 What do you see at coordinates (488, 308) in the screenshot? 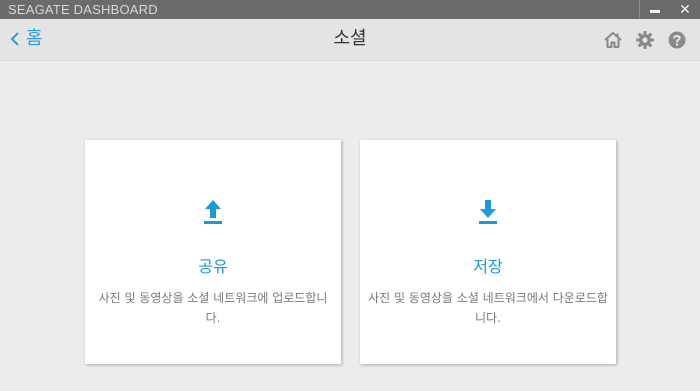
I see `store-description: 사진 및 동영상을 소셜 네트워크에서 다운로드합니다.` at bounding box center [488, 308].